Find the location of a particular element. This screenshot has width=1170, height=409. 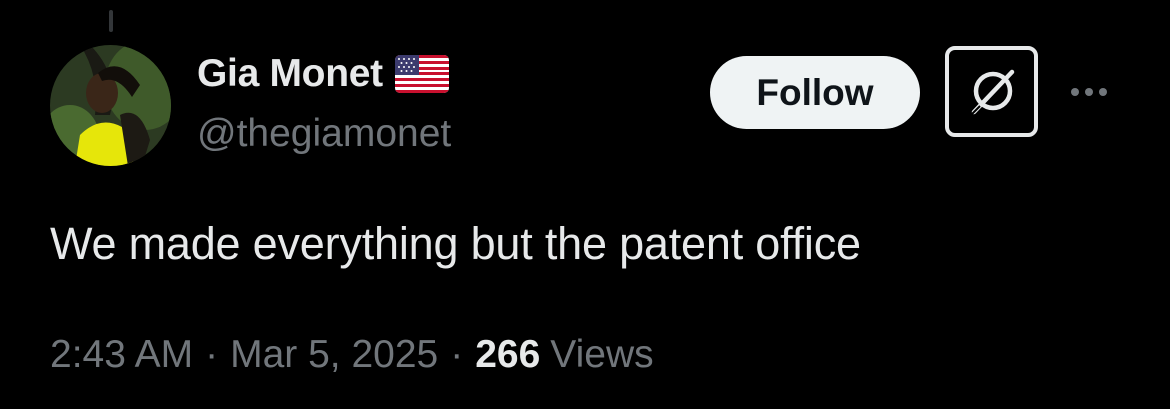

follow-button: Follow is located at coordinates (815, 92).